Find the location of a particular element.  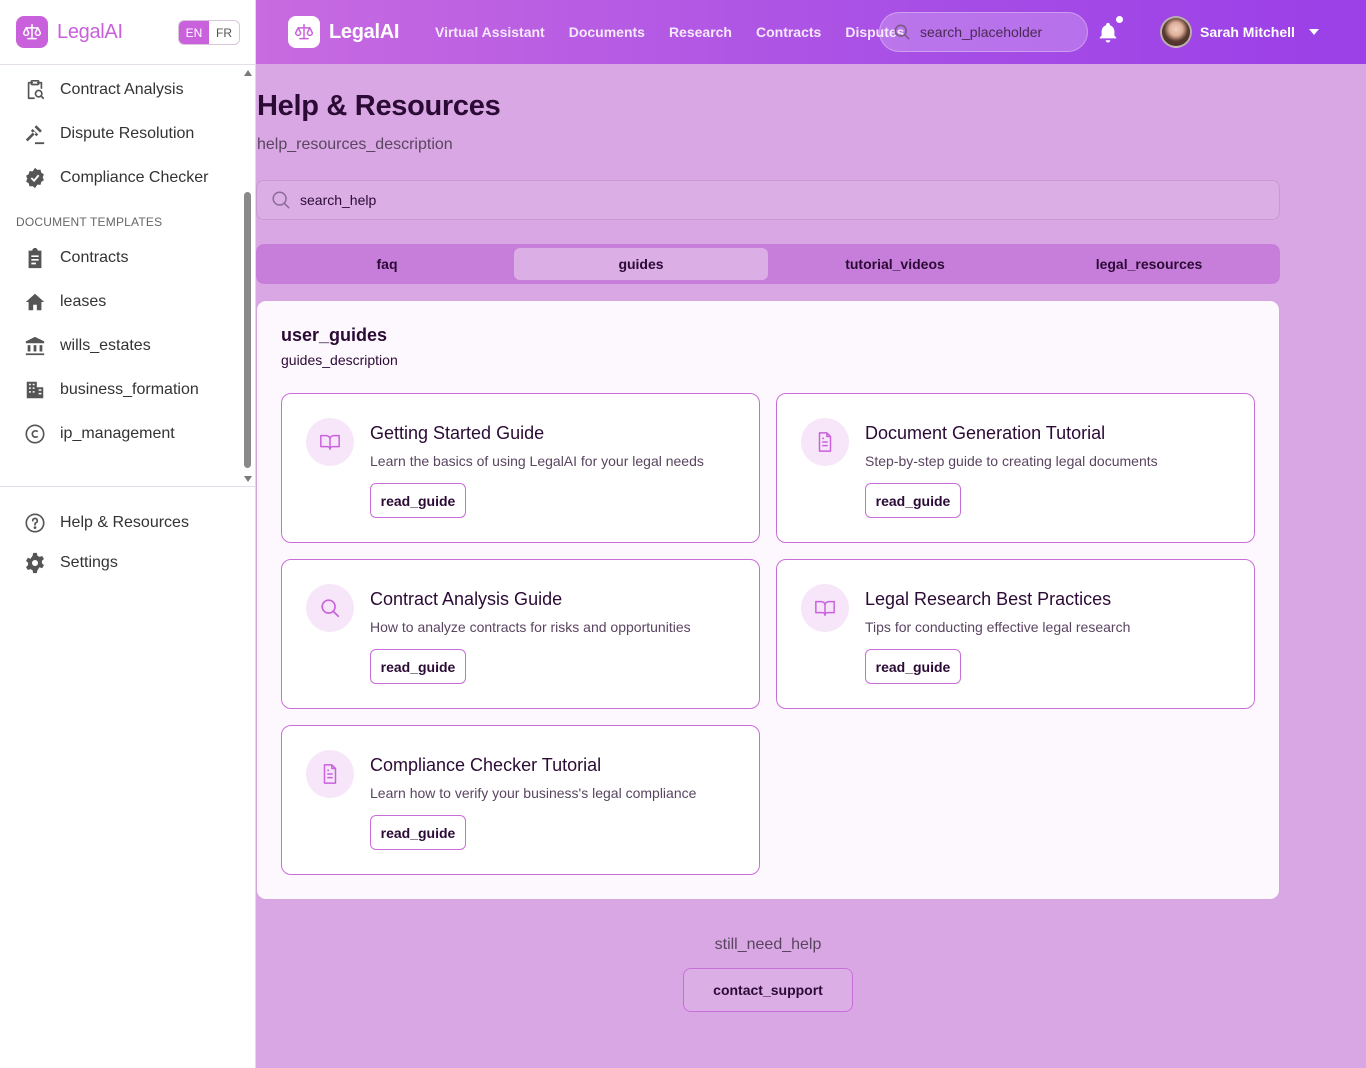

sidebar-item-label: Contracts is located at coordinates (94, 257).